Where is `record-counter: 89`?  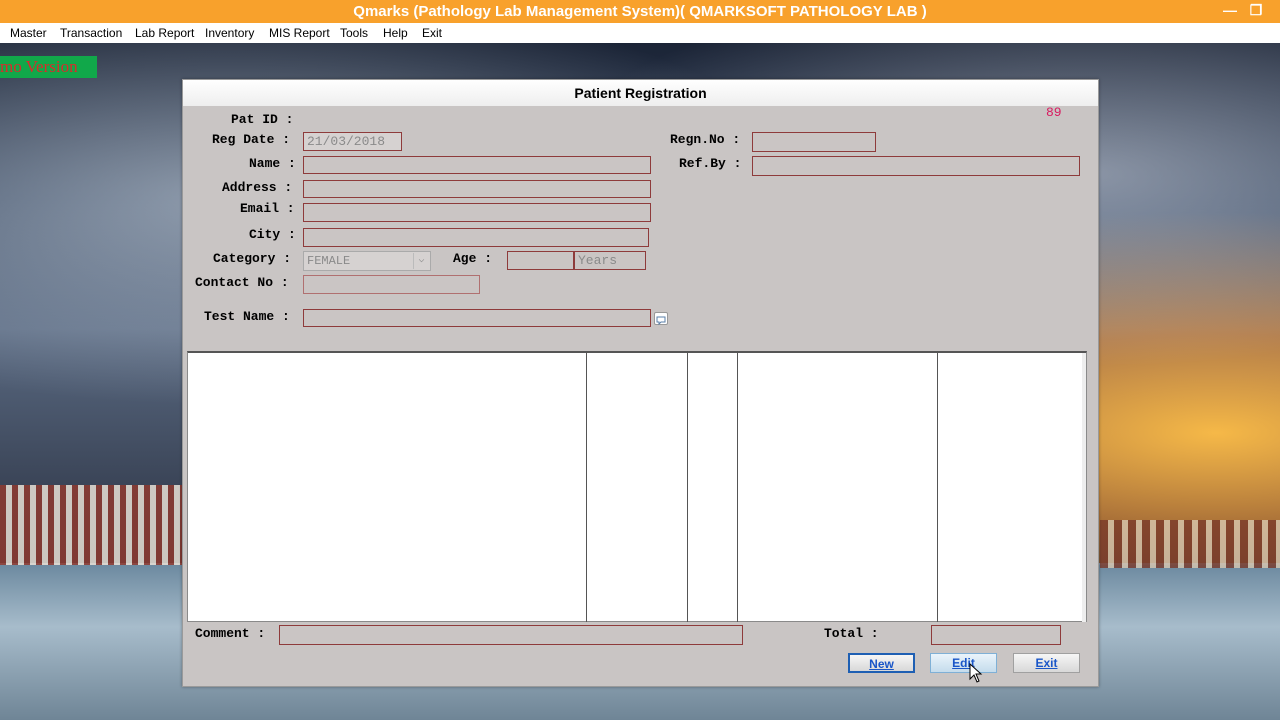
record-counter: 89 is located at coordinates (1054, 112).